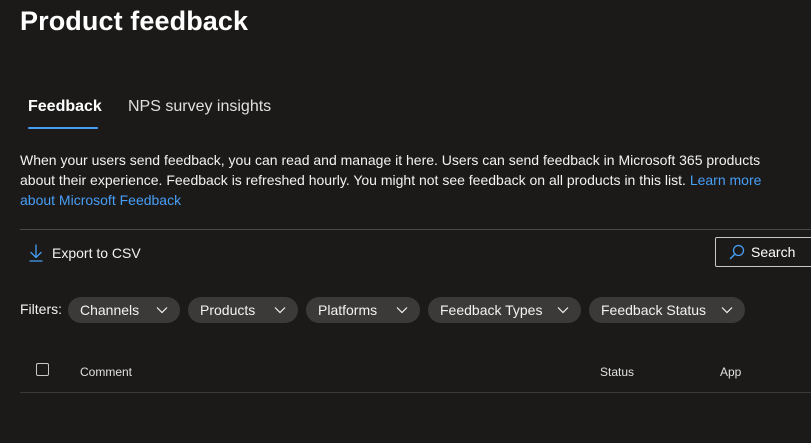 The width and height of the screenshot is (811, 443). What do you see at coordinates (737, 252) in the screenshot?
I see `search-icon` at bounding box center [737, 252].